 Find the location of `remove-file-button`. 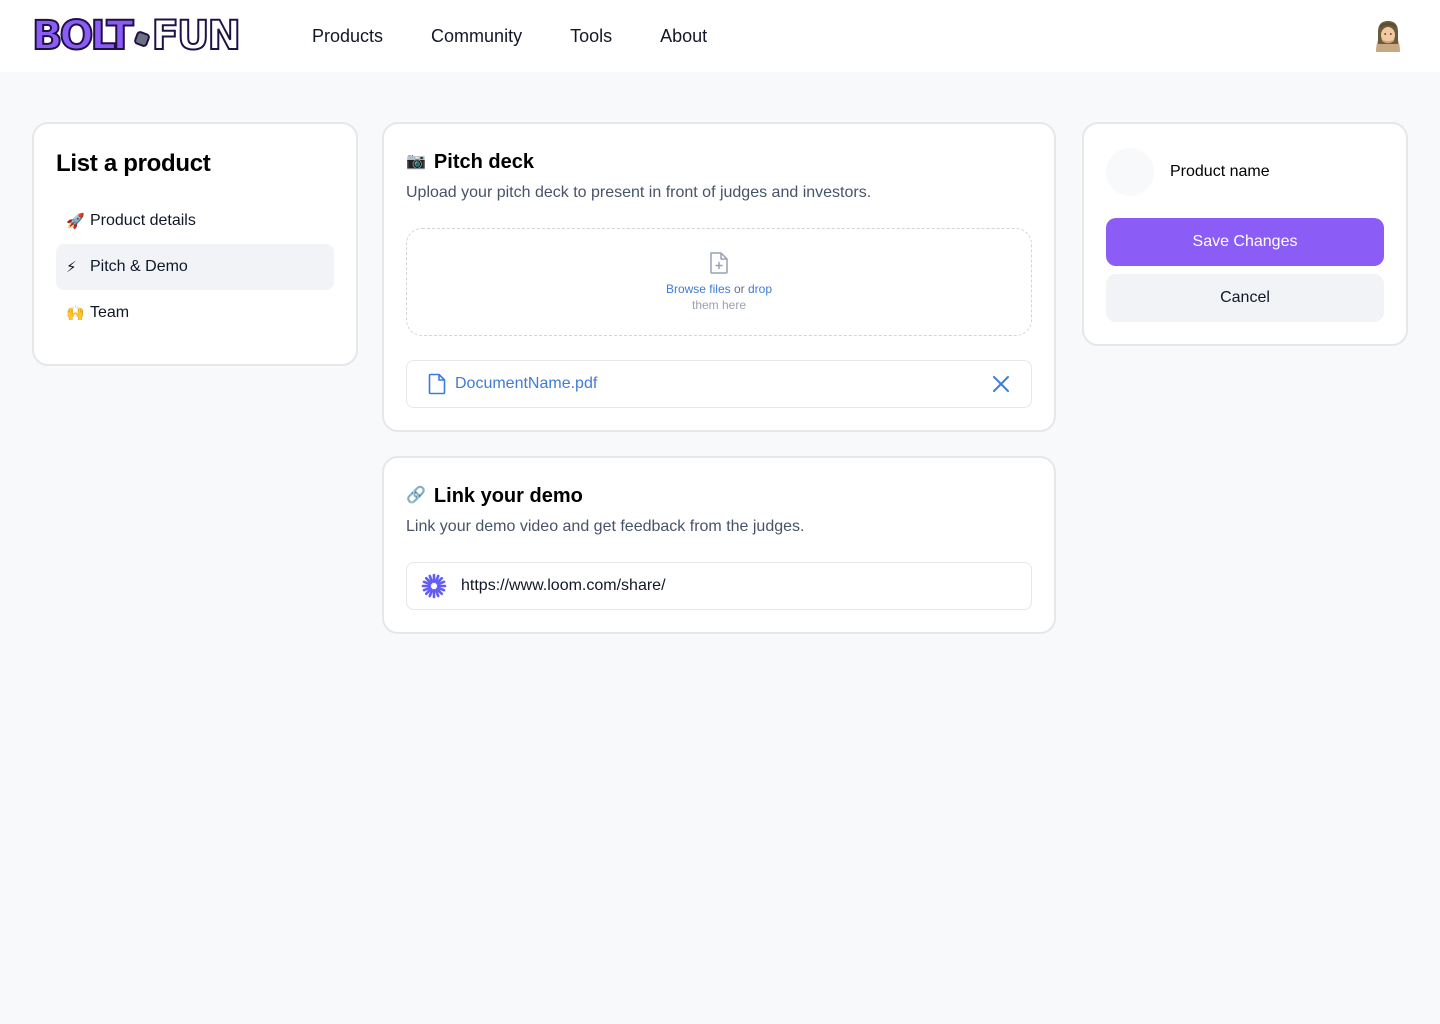

remove-file-button is located at coordinates (1001, 384).